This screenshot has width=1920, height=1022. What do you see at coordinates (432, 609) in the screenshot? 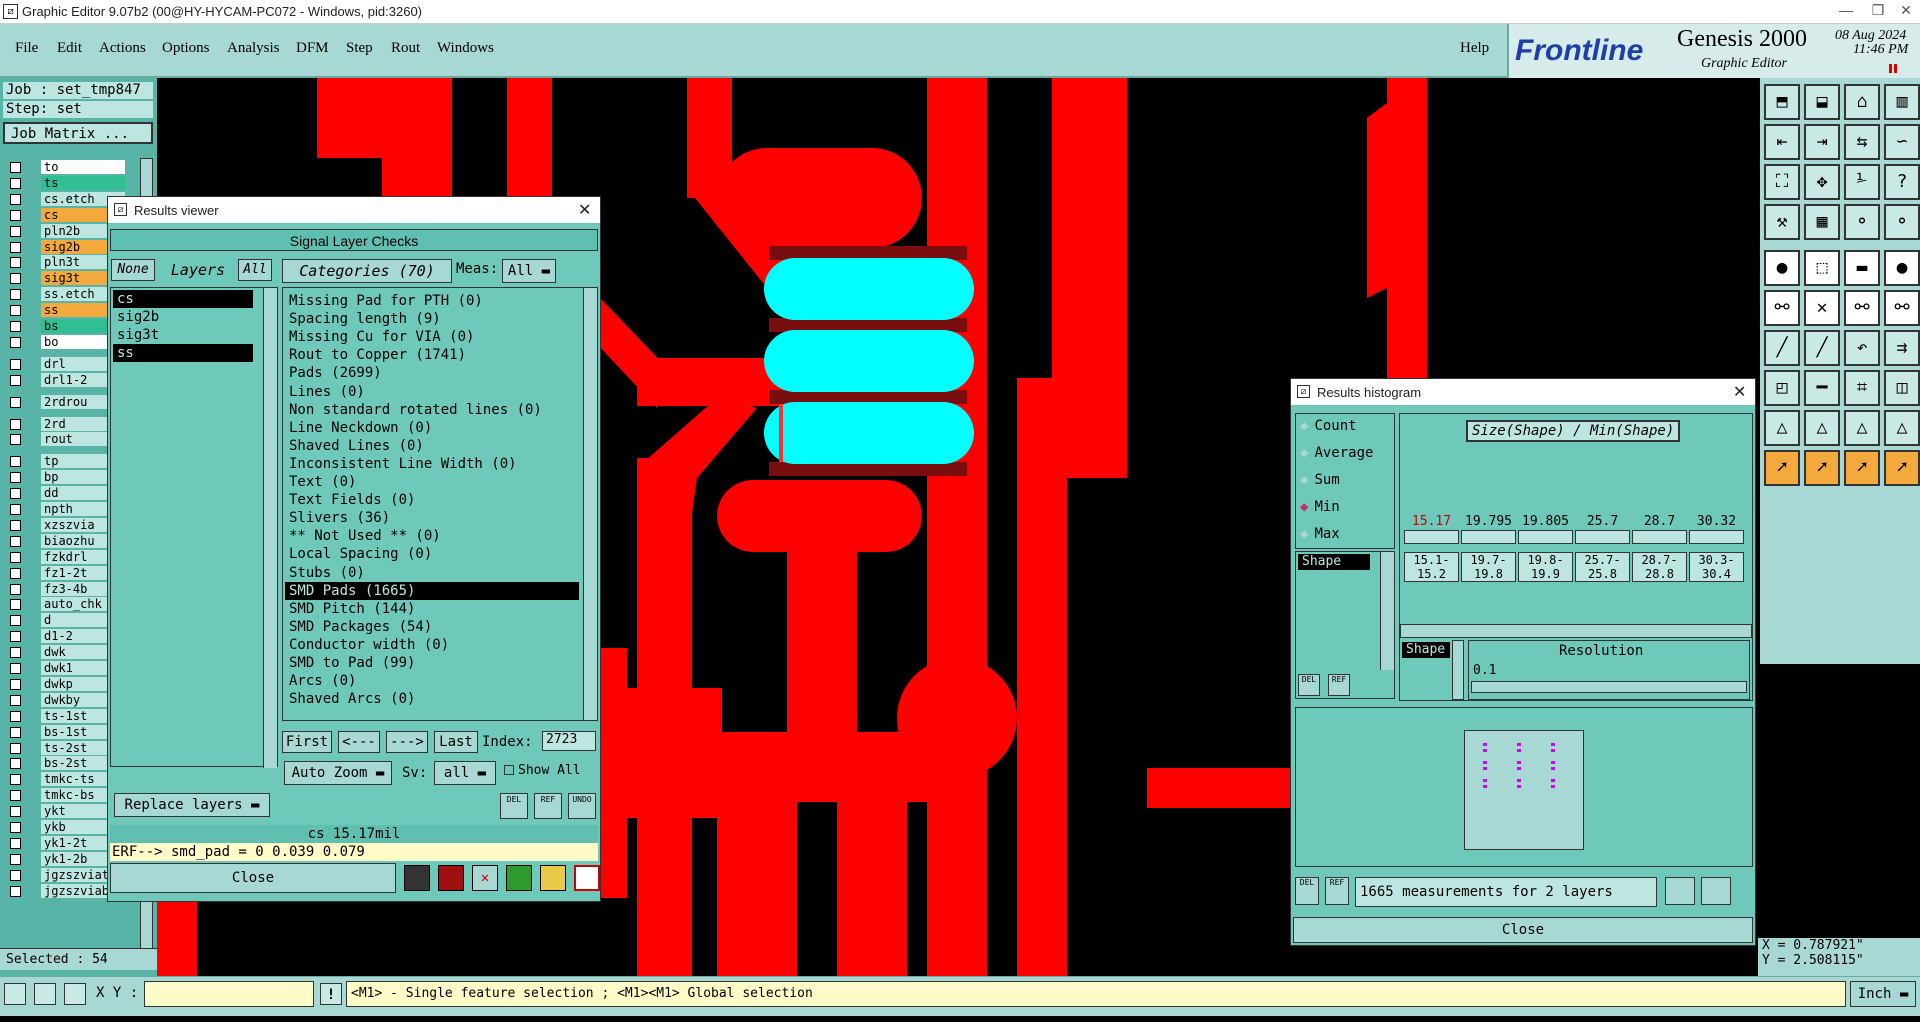
I see `category-item: SMD Pitch (144)` at bounding box center [432, 609].